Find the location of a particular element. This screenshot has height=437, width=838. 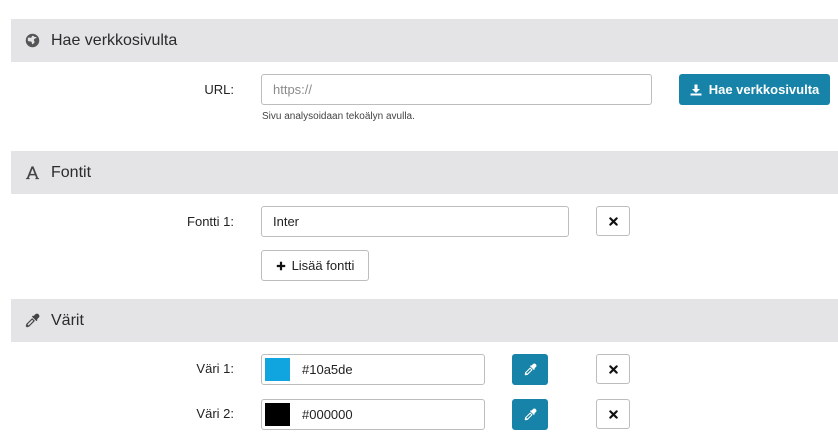

color-2-label: Väri 2: is located at coordinates (215, 413).